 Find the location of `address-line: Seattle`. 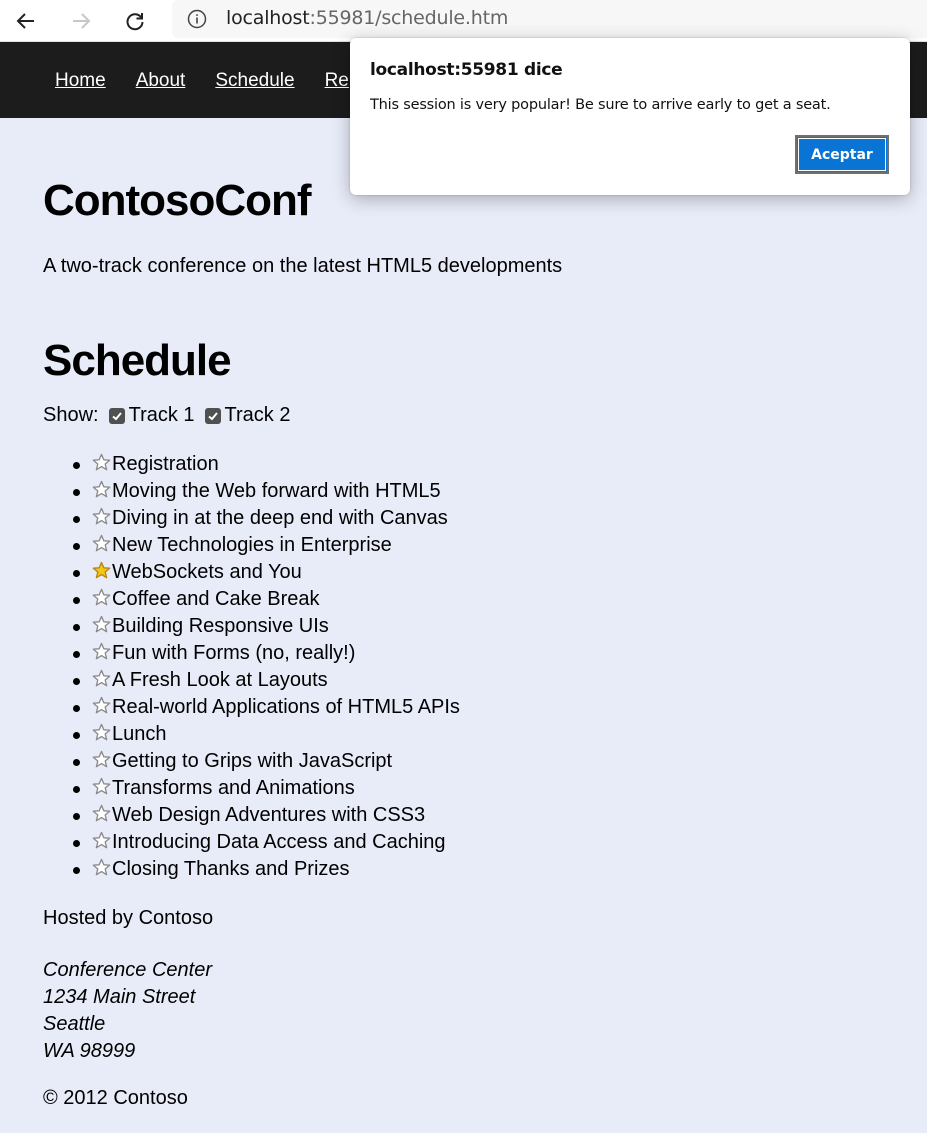

address-line: Seattle is located at coordinates (74, 1024).